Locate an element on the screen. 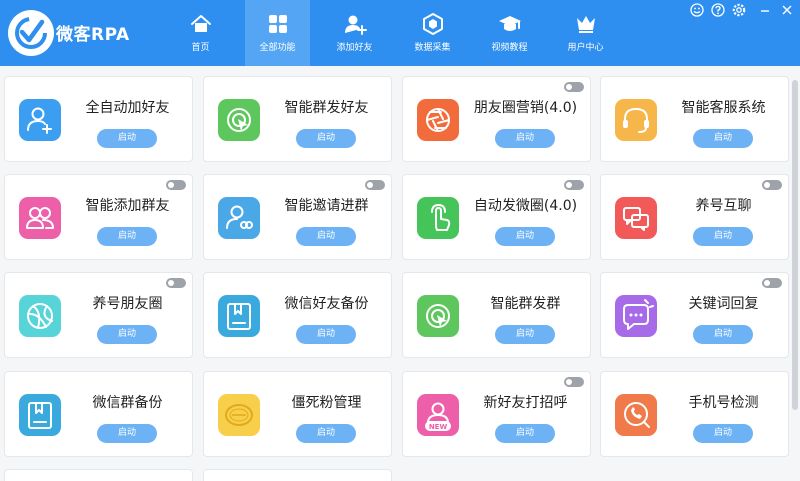 The image size is (800, 481). function-card: 僵死粉管理 启动 is located at coordinates (297, 414).